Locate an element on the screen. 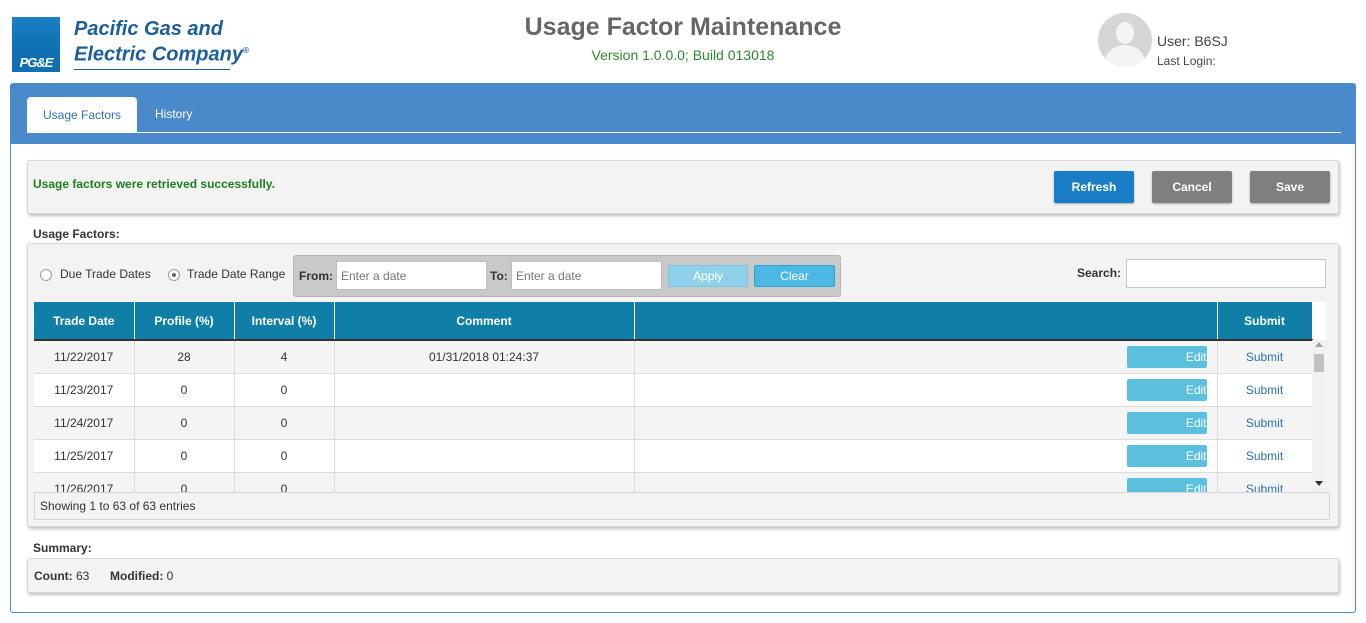 The width and height of the screenshot is (1366, 623). last-login-label: Last Login: is located at coordinates (1186, 61).